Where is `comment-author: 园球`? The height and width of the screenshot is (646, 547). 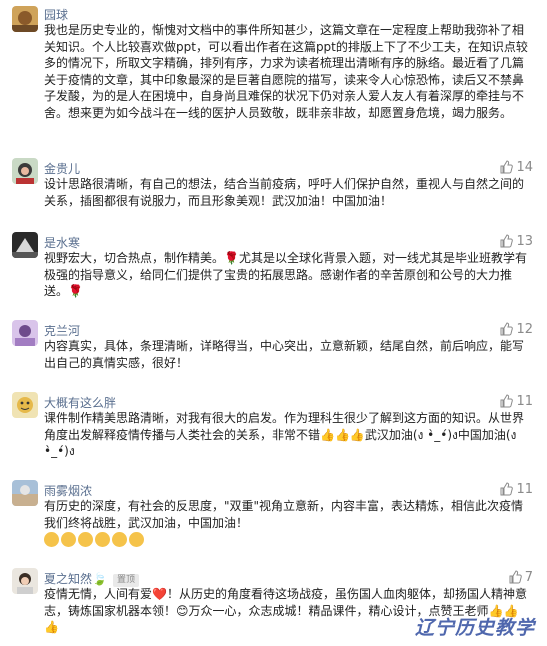 comment-author: 园球 is located at coordinates (56, 14).